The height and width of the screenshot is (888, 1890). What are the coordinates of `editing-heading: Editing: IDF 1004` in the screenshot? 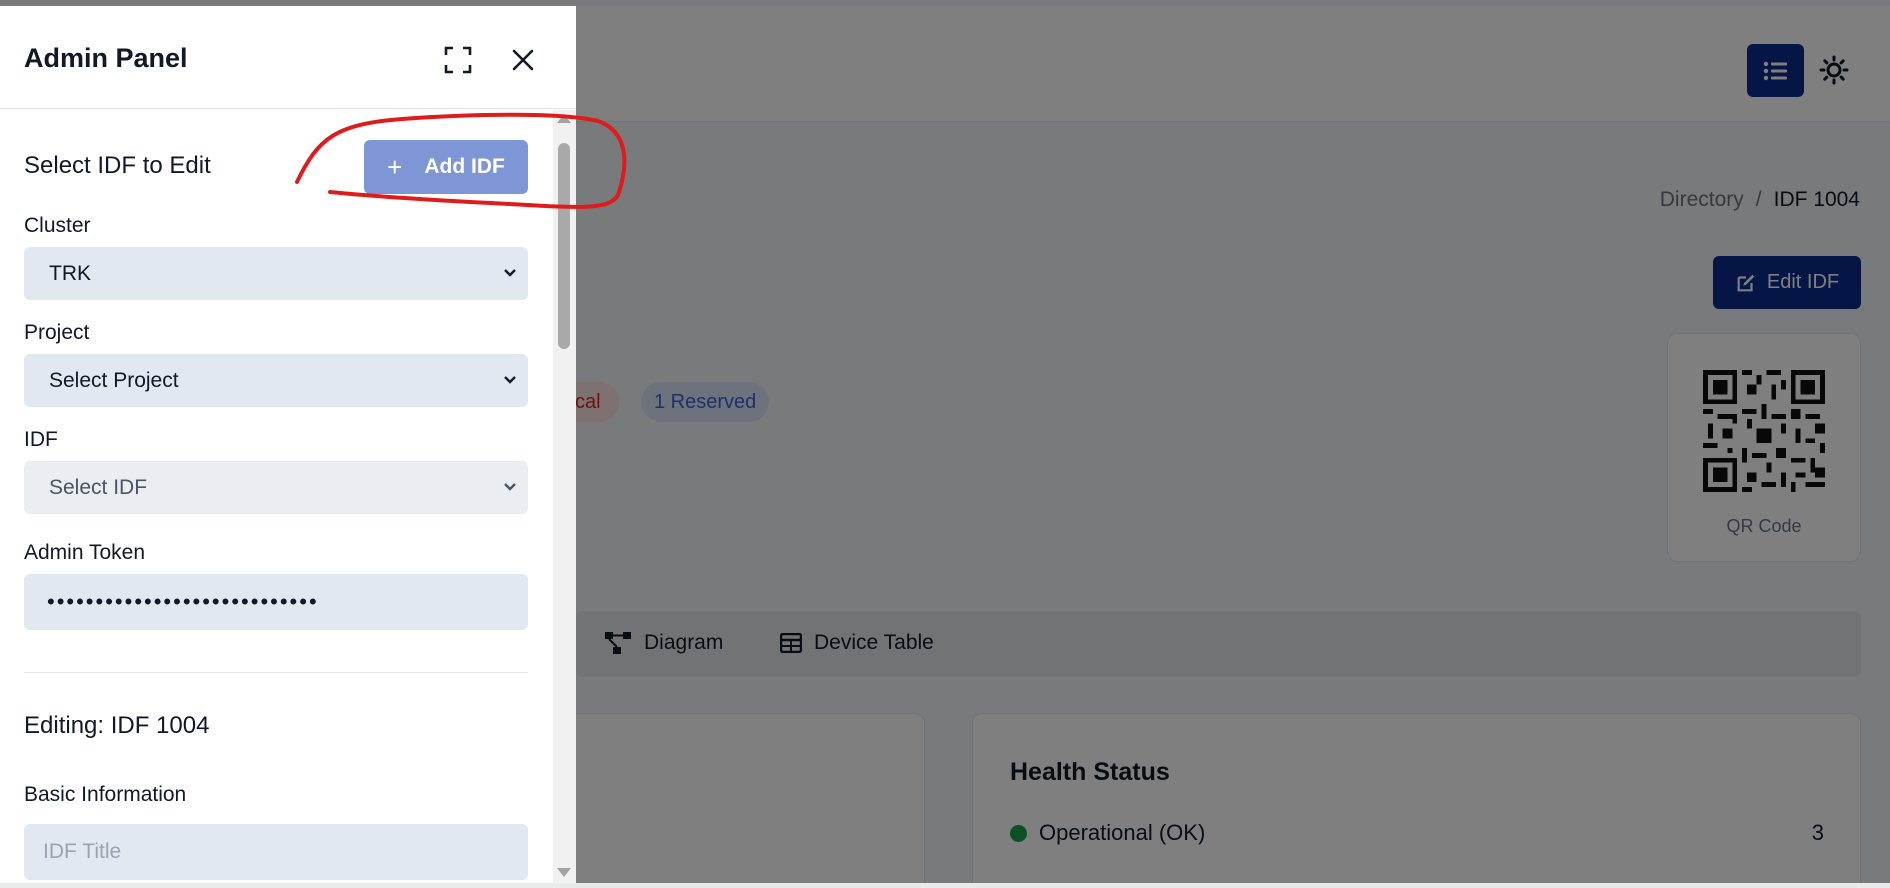 It's located at (117, 725).